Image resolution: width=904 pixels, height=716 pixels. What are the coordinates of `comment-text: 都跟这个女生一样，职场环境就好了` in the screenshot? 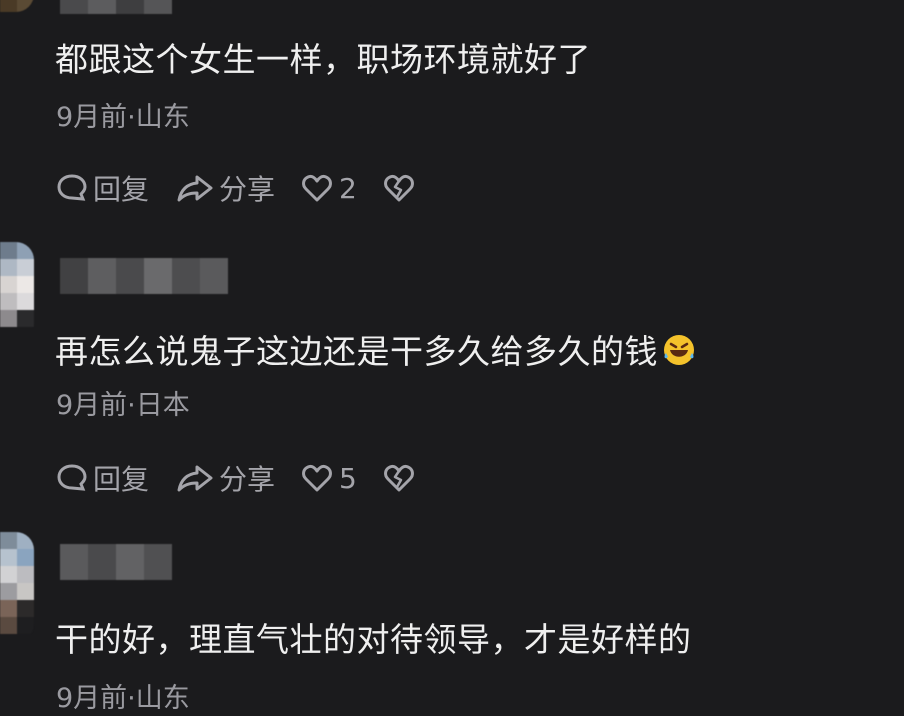 It's located at (323, 59).